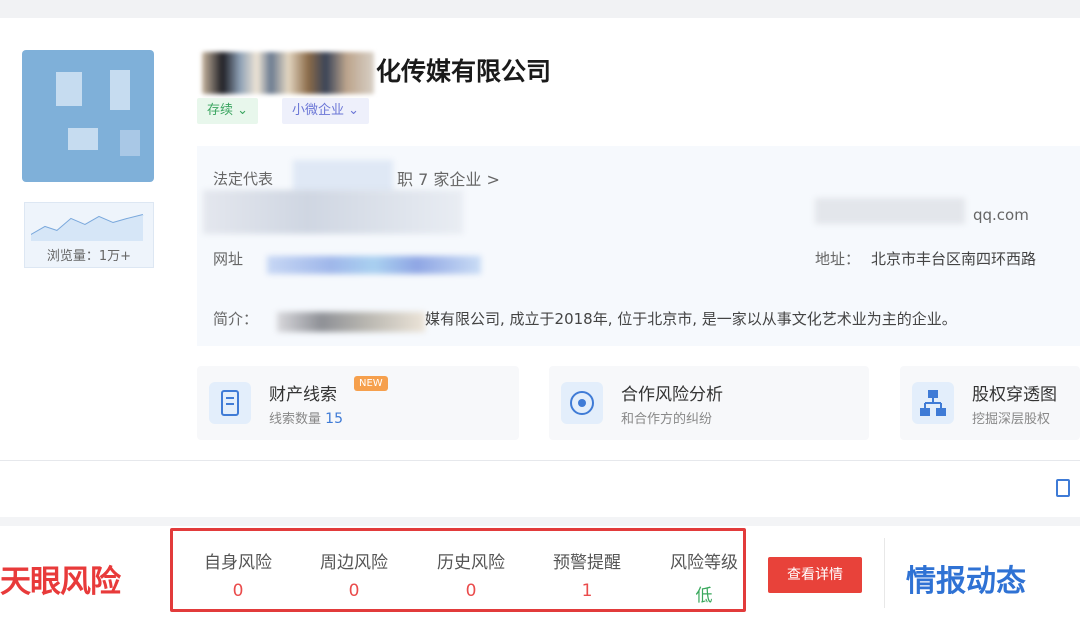 This screenshot has width=1080, height=630. What do you see at coordinates (371, 383) in the screenshot?
I see `new-badge: NEW` at bounding box center [371, 383].